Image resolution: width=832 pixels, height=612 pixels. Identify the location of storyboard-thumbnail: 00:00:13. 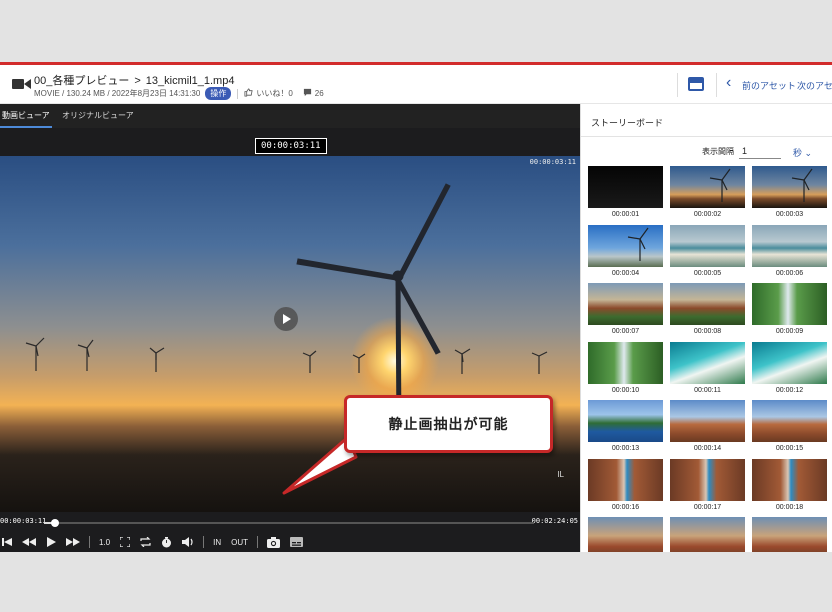
(625, 426).